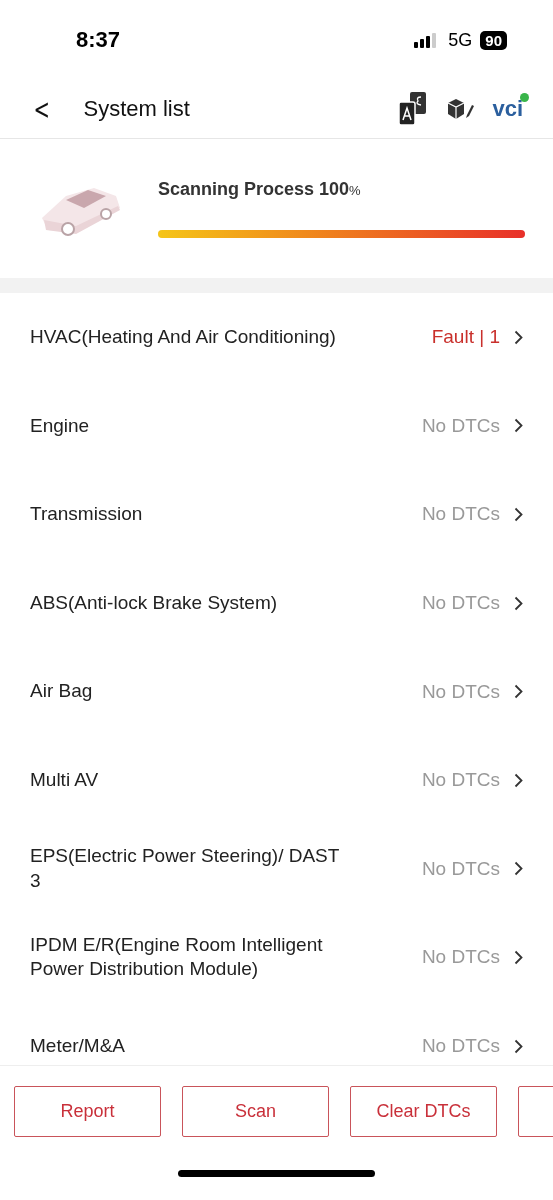 Image resolution: width=553 pixels, height=1200 pixels. I want to click on battery-indicator: 90, so click(493, 40).